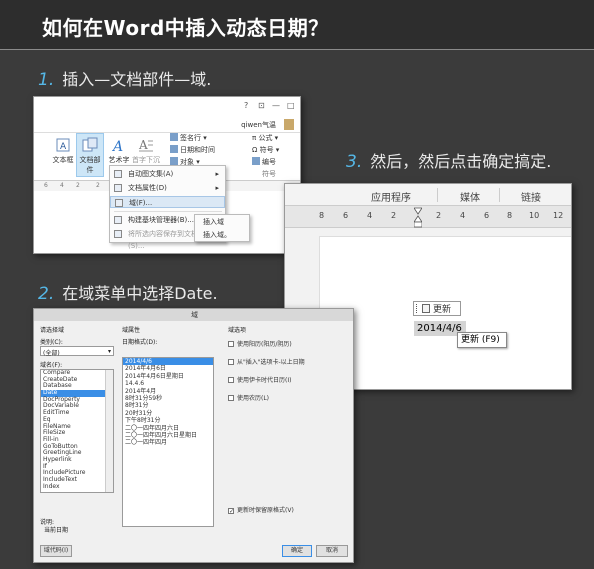  Describe the element at coordinates (131, 330) in the screenshot. I see `field-props-label: 域属性` at that location.